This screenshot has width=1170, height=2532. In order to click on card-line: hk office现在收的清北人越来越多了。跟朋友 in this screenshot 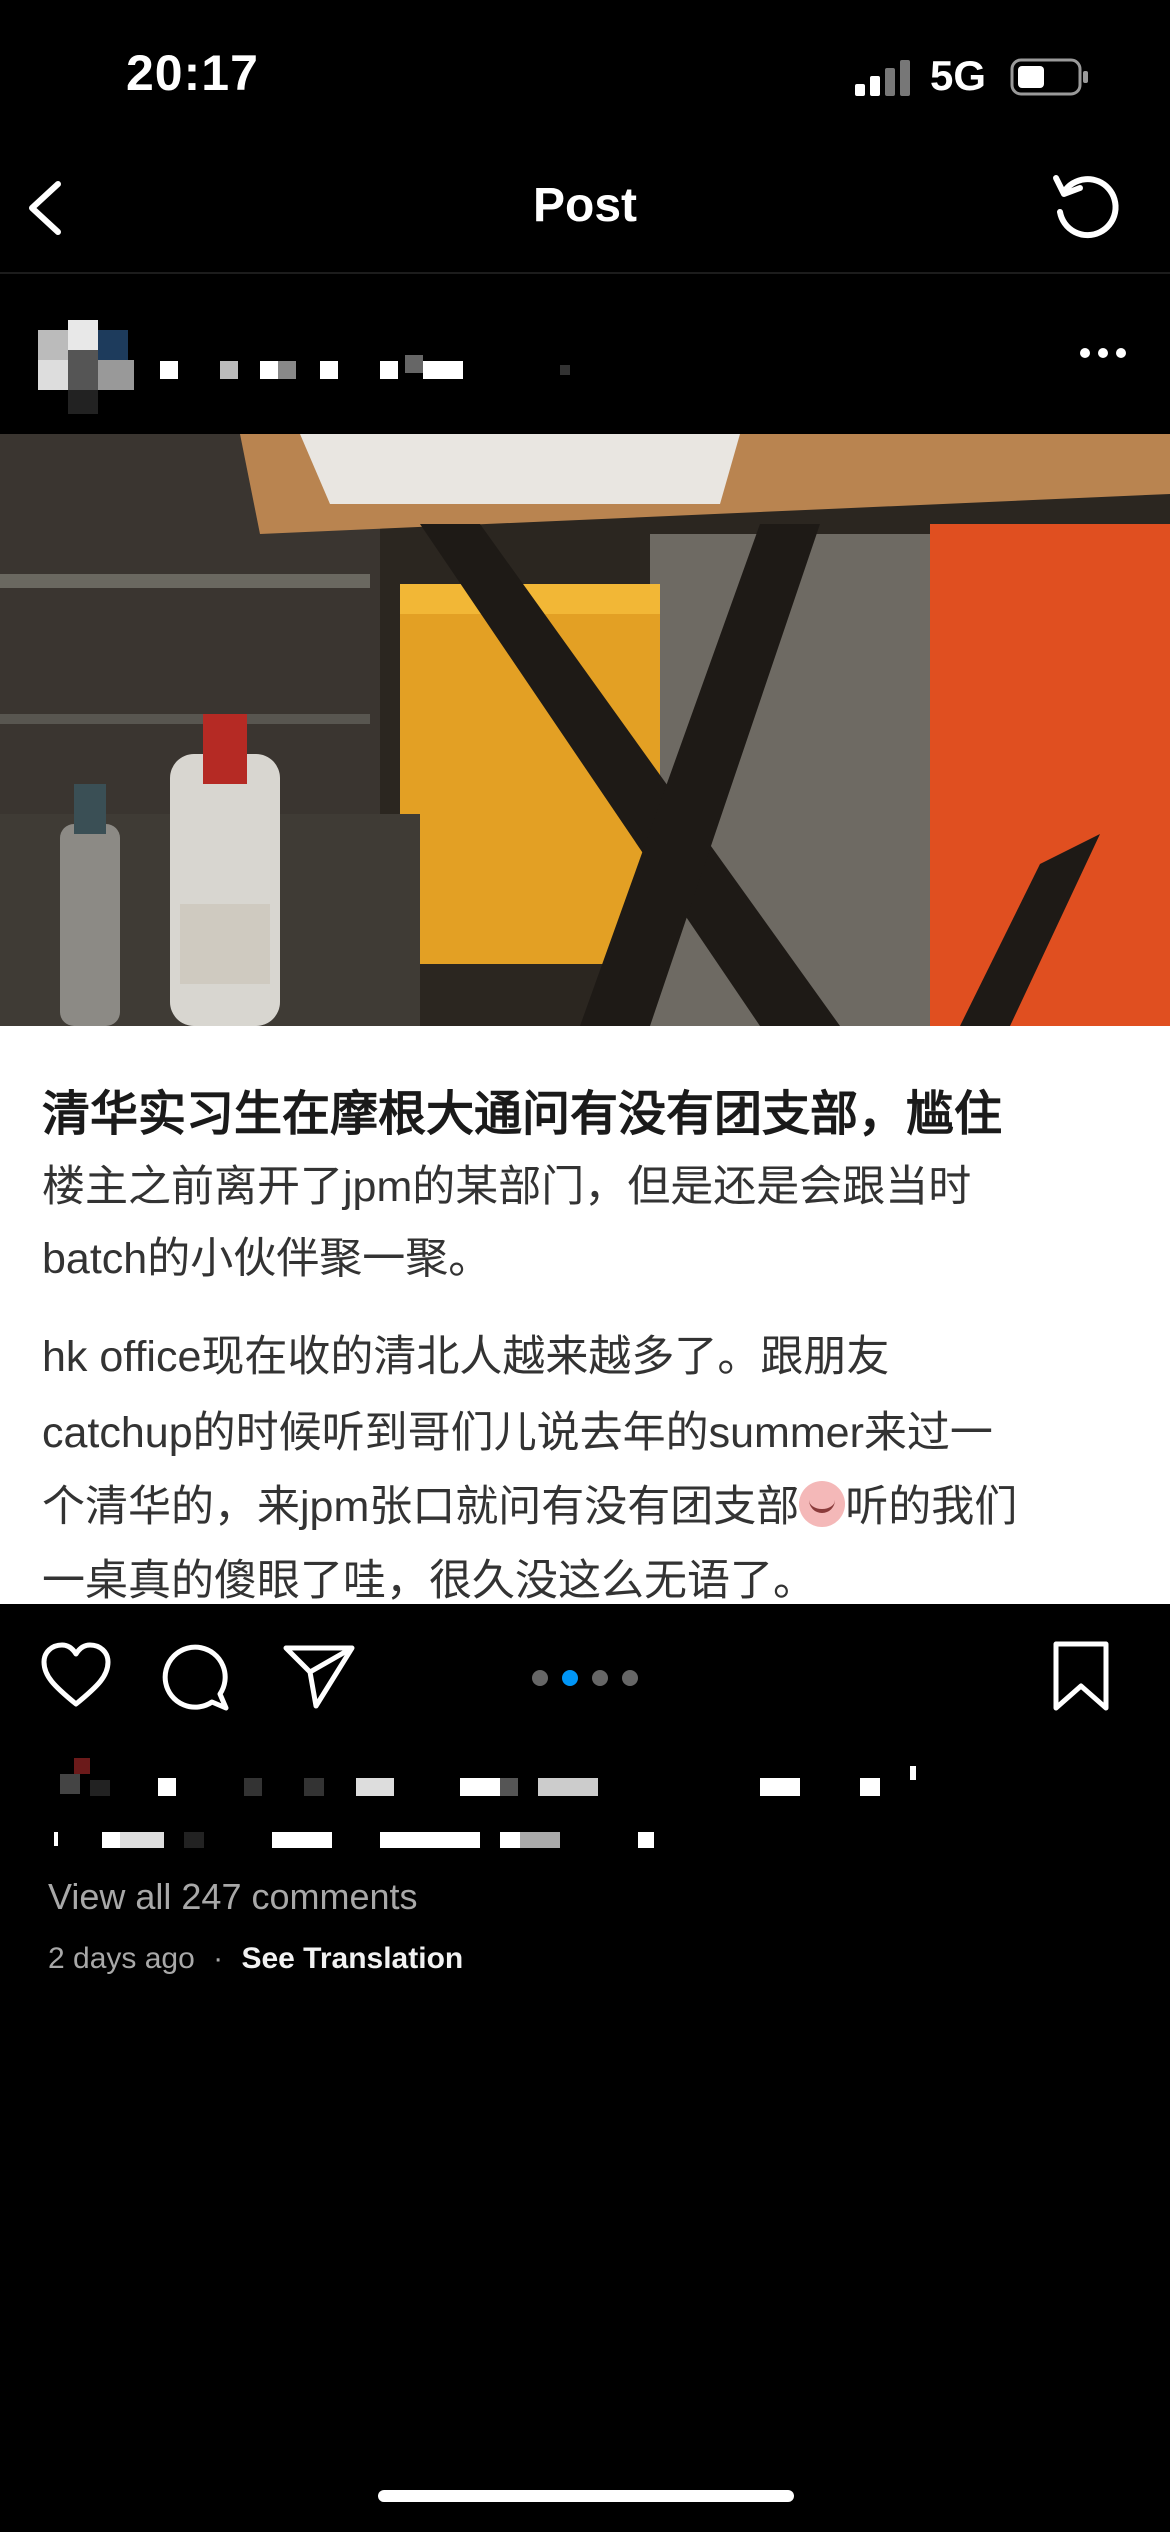, I will do `click(466, 1357)`.